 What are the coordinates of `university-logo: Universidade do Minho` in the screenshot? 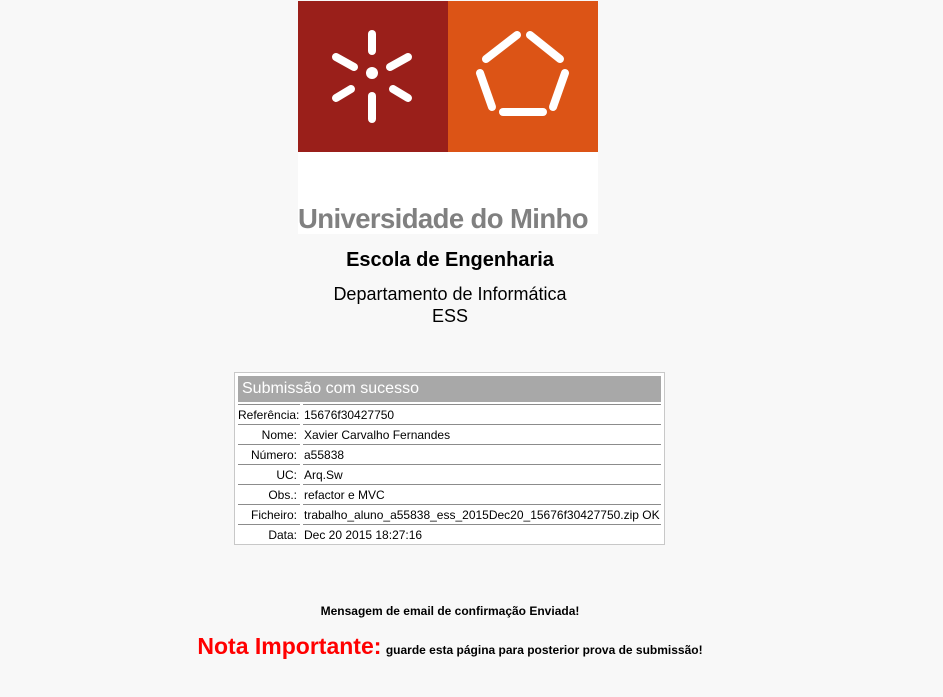 It's located at (448, 117).